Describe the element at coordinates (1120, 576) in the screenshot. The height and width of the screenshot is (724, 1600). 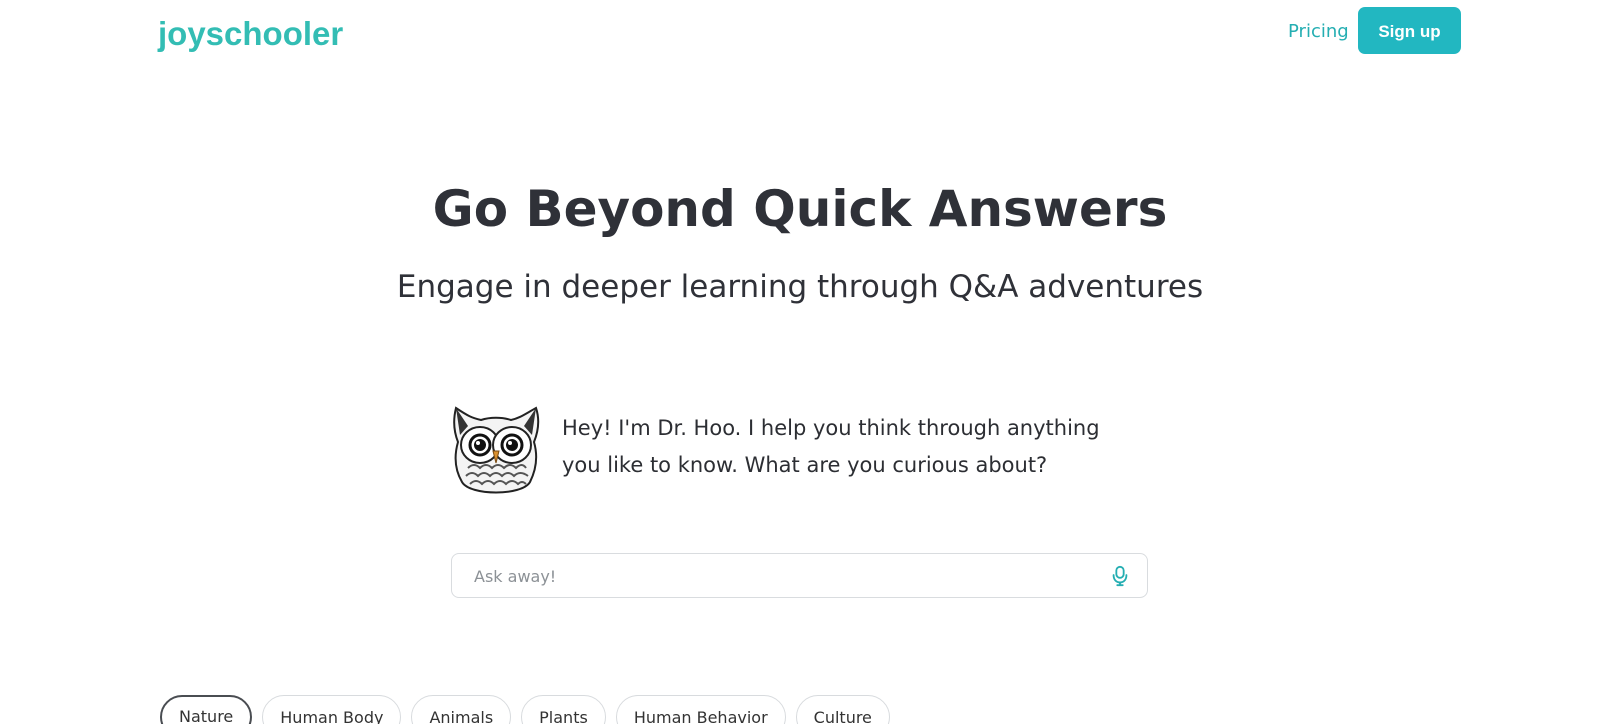
I see `microphone-icon` at that location.